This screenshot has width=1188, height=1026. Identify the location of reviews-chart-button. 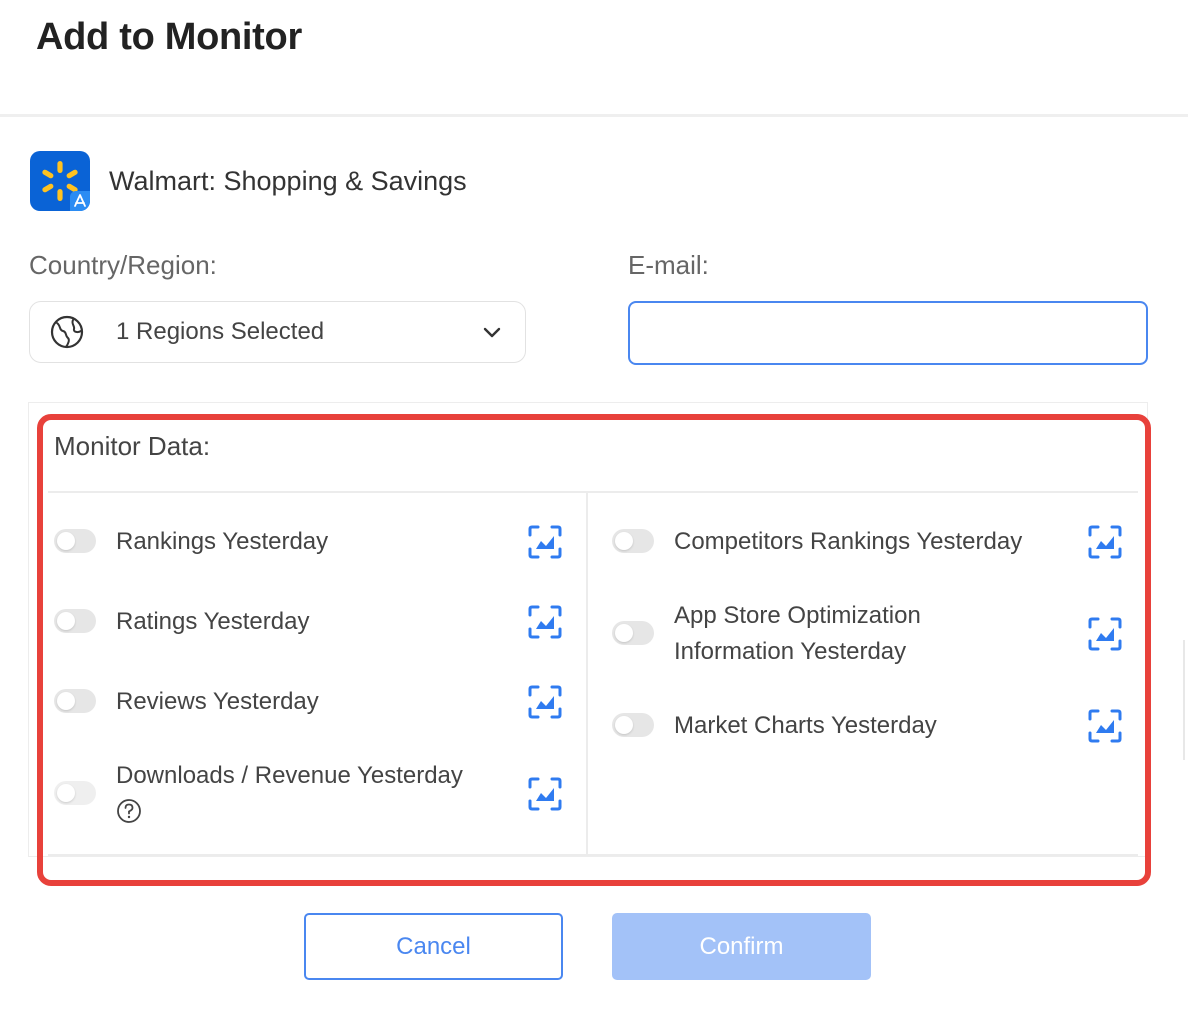
(545, 702).